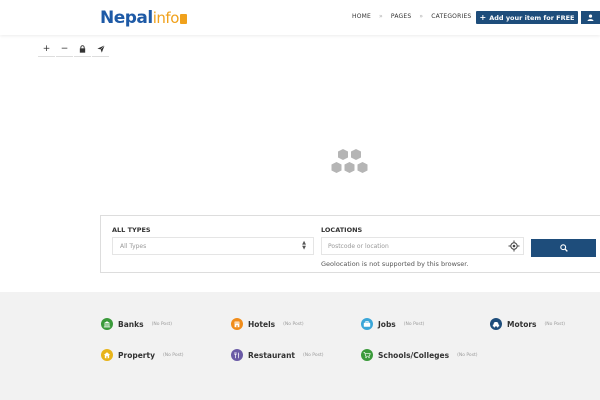  I want to click on locations-label: LOCATIONS, so click(342, 230).